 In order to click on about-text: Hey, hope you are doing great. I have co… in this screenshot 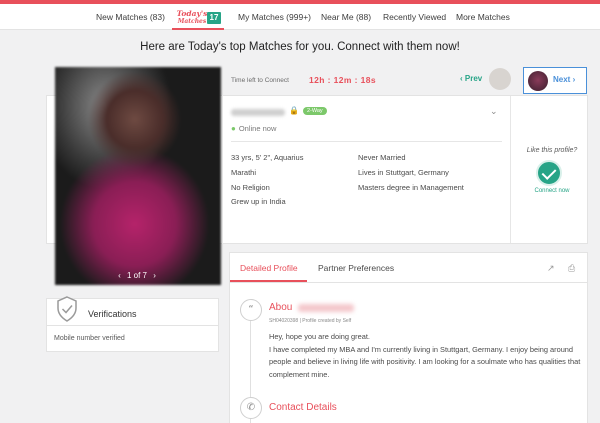, I will do `click(428, 356)`.